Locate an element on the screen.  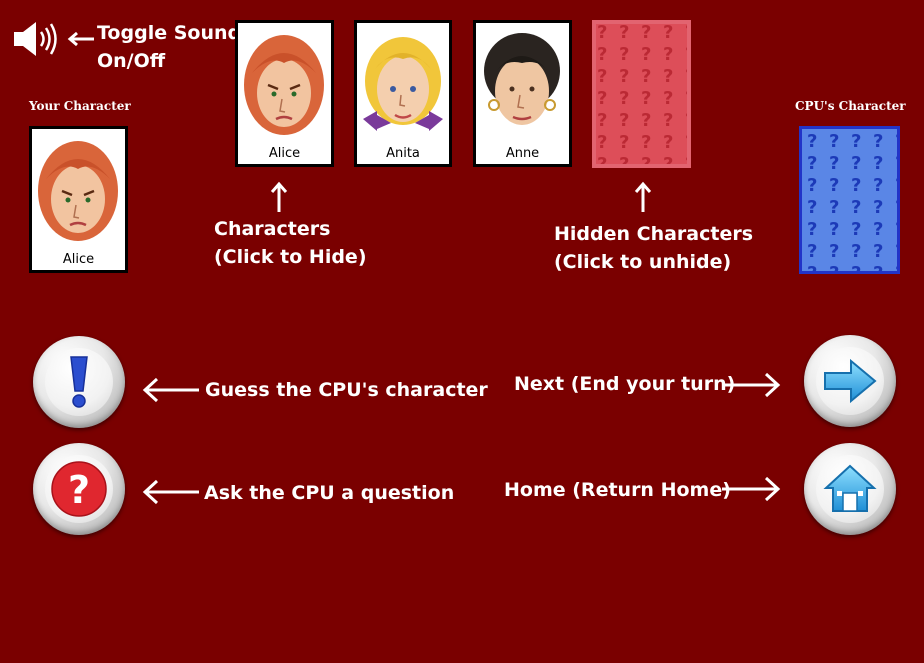
your-character-card: Alice is located at coordinates (78, 199).